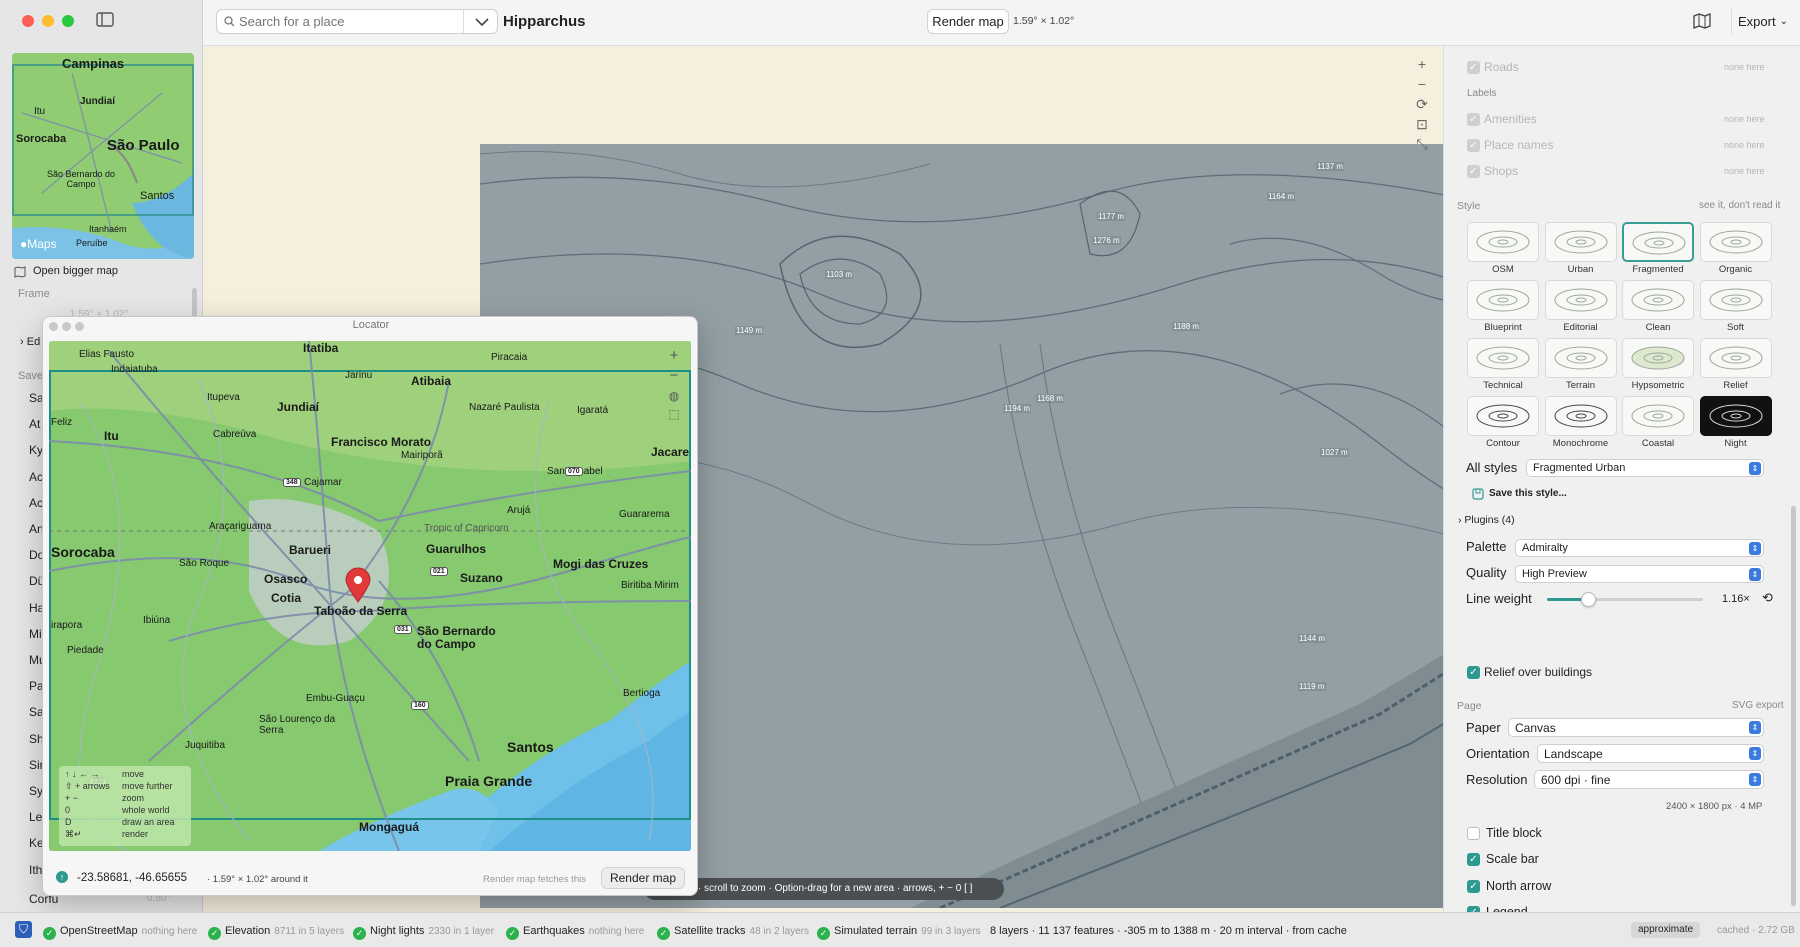 The image size is (1800, 947). What do you see at coordinates (1422, 125) in the screenshot?
I see `map-tool-button: ⊡` at bounding box center [1422, 125].